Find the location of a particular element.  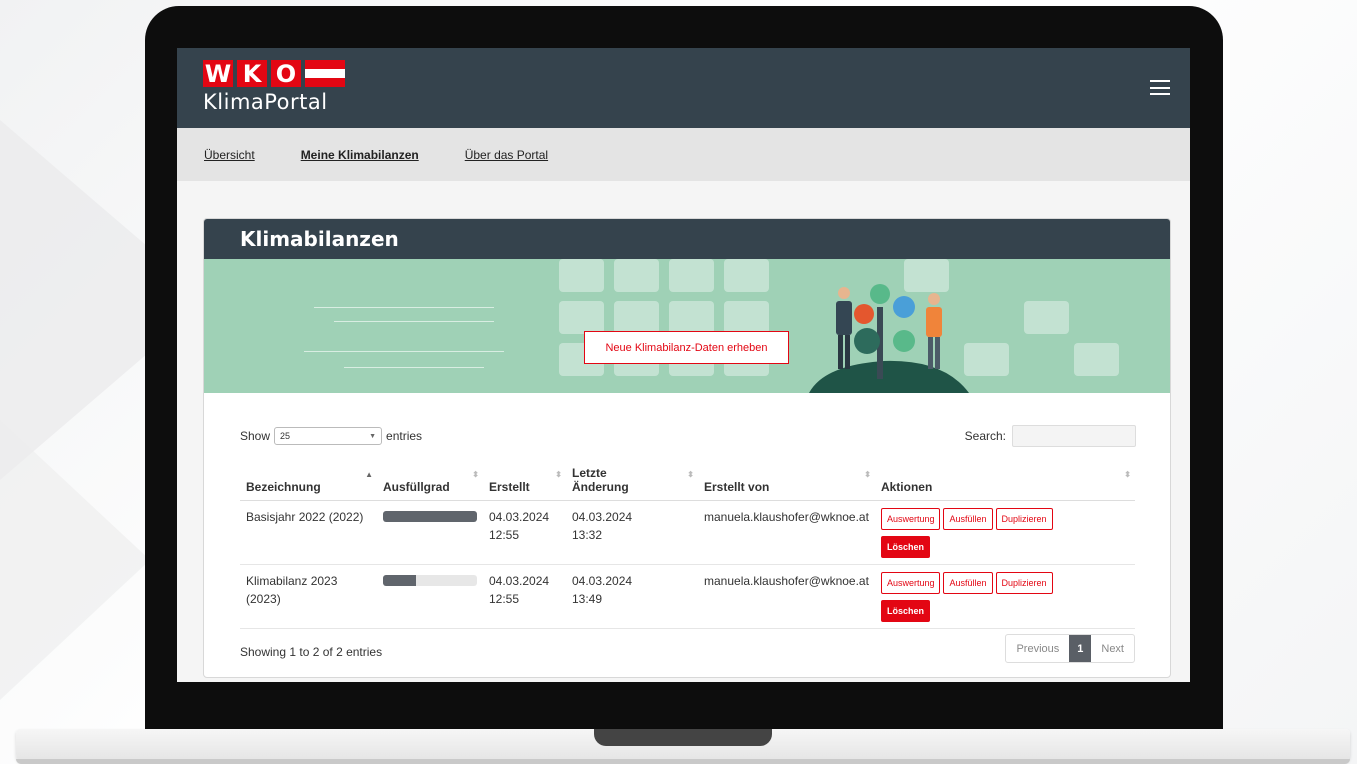

next-button: Next is located at coordinates (1112, 648).